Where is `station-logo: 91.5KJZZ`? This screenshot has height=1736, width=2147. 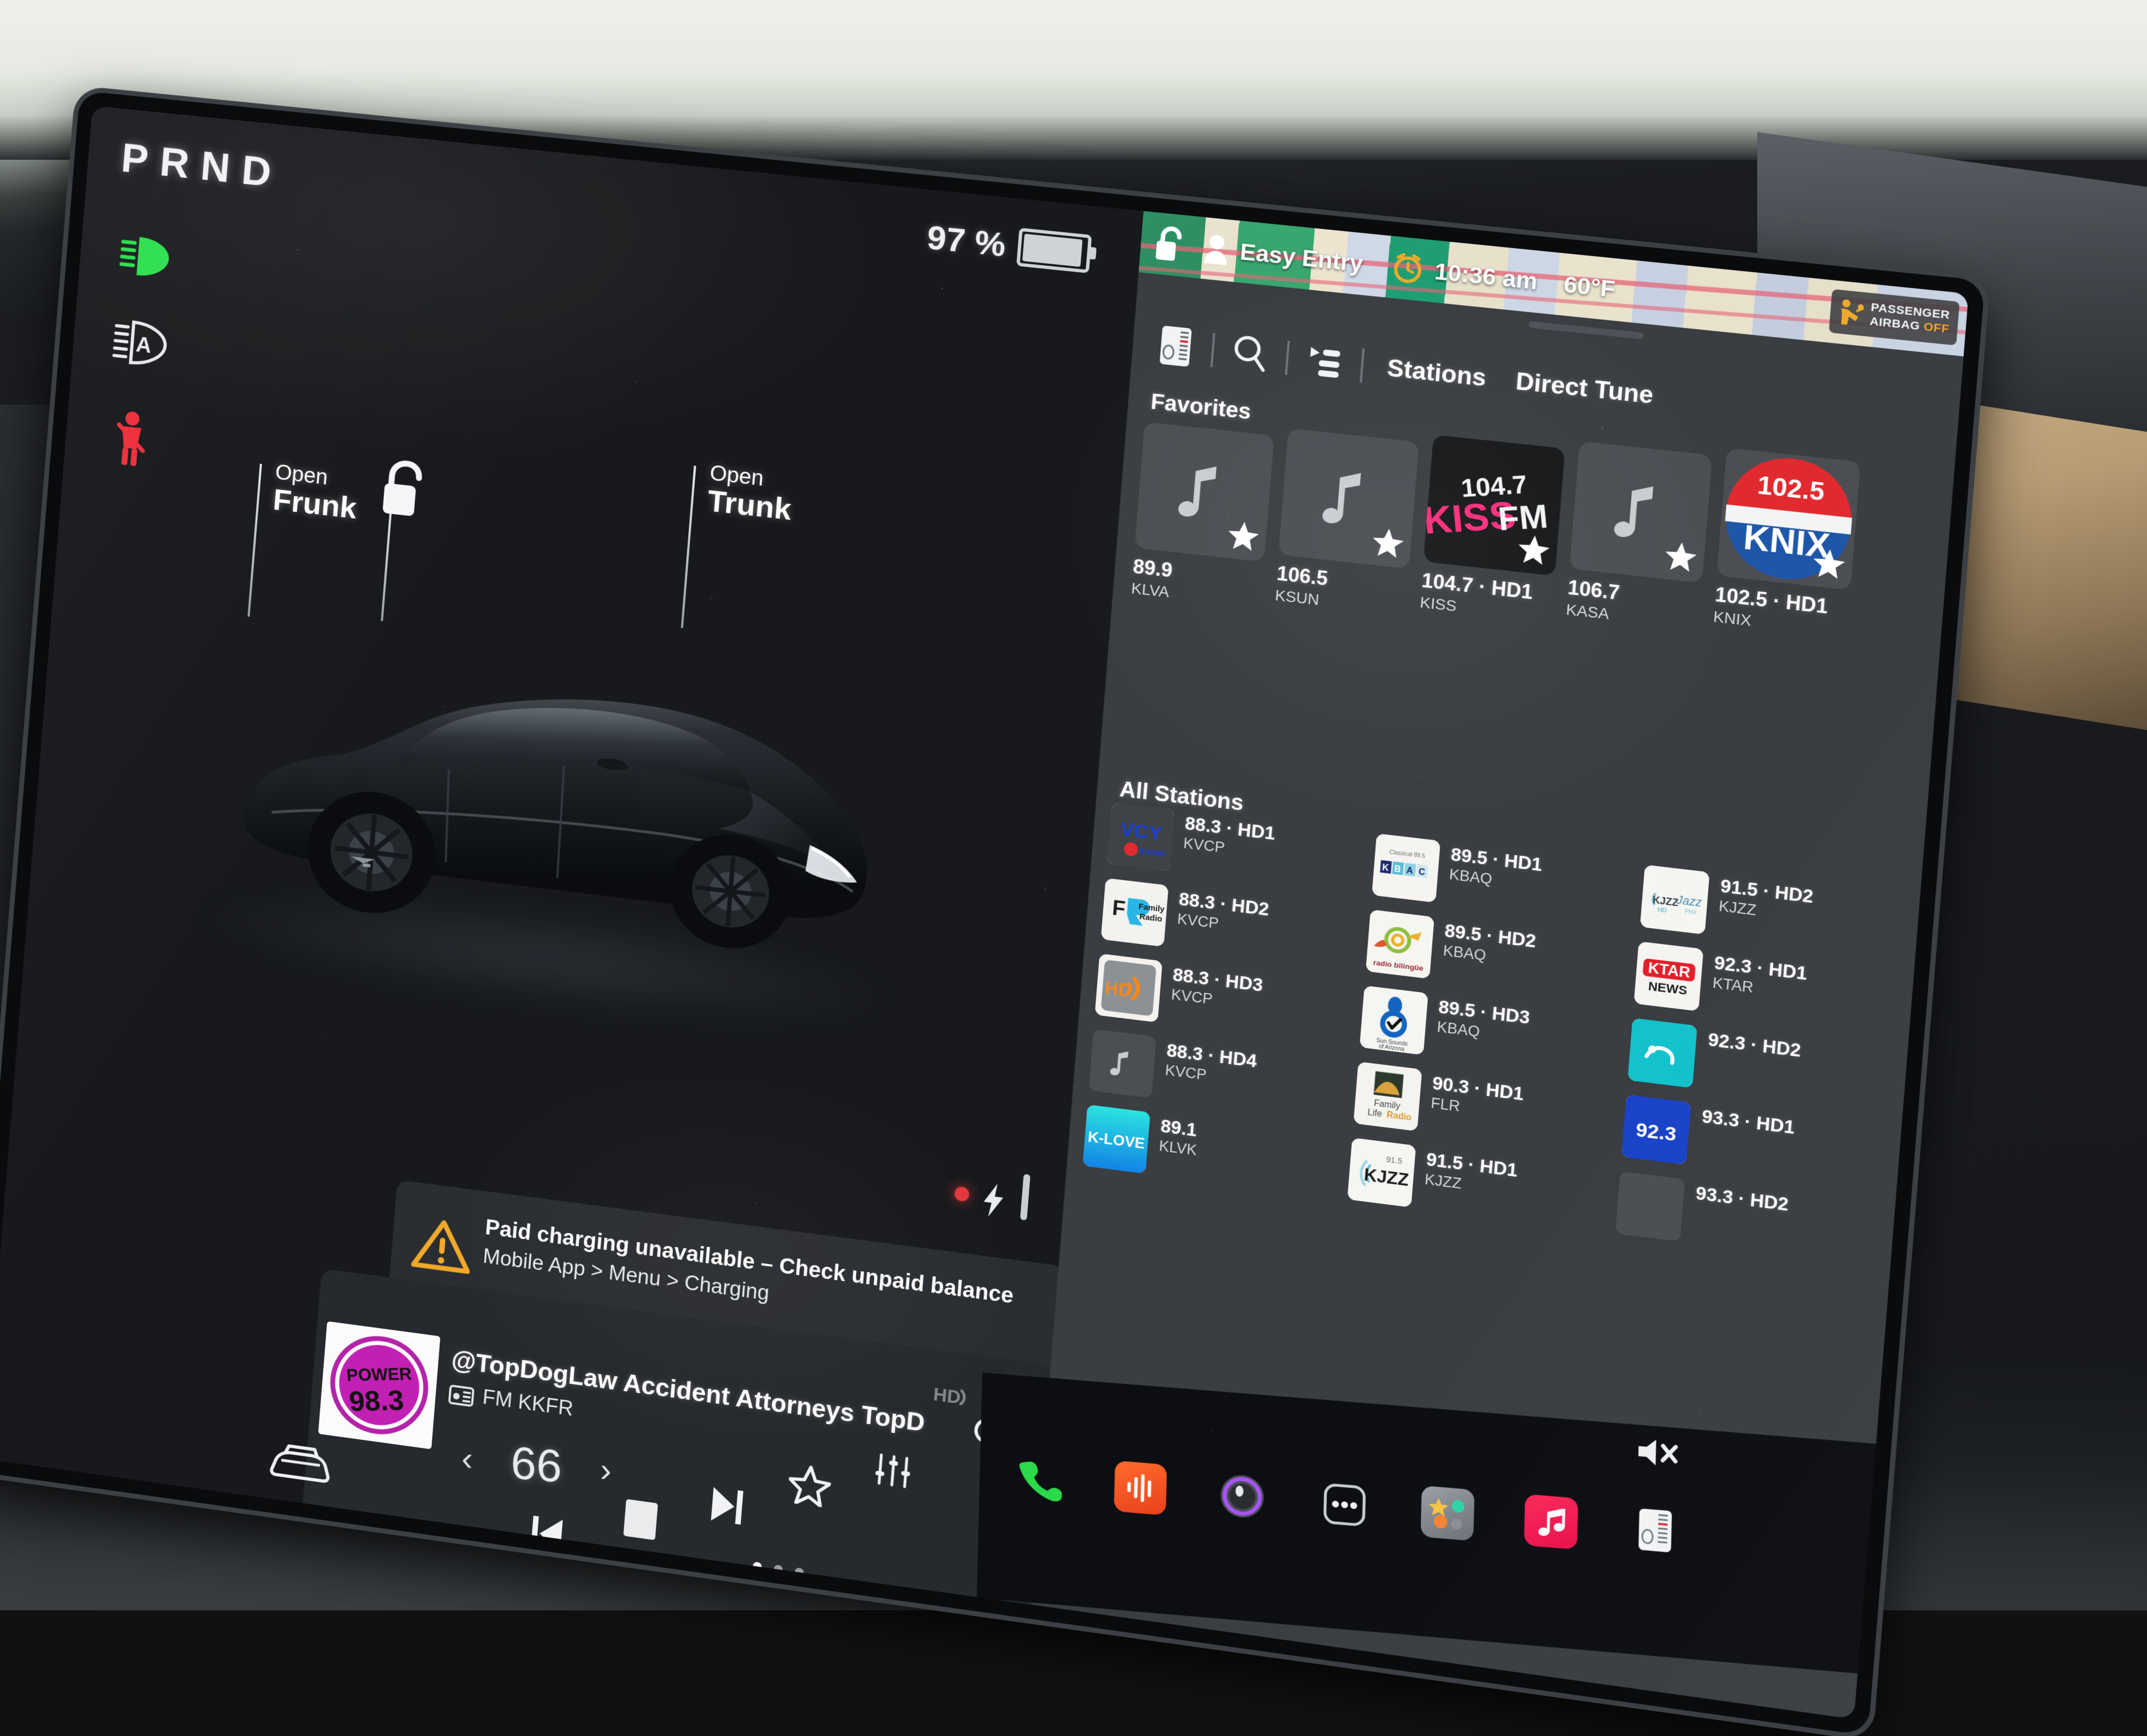
station-logo: 91.5KJZZ is located at coordinates (1381, 1172).